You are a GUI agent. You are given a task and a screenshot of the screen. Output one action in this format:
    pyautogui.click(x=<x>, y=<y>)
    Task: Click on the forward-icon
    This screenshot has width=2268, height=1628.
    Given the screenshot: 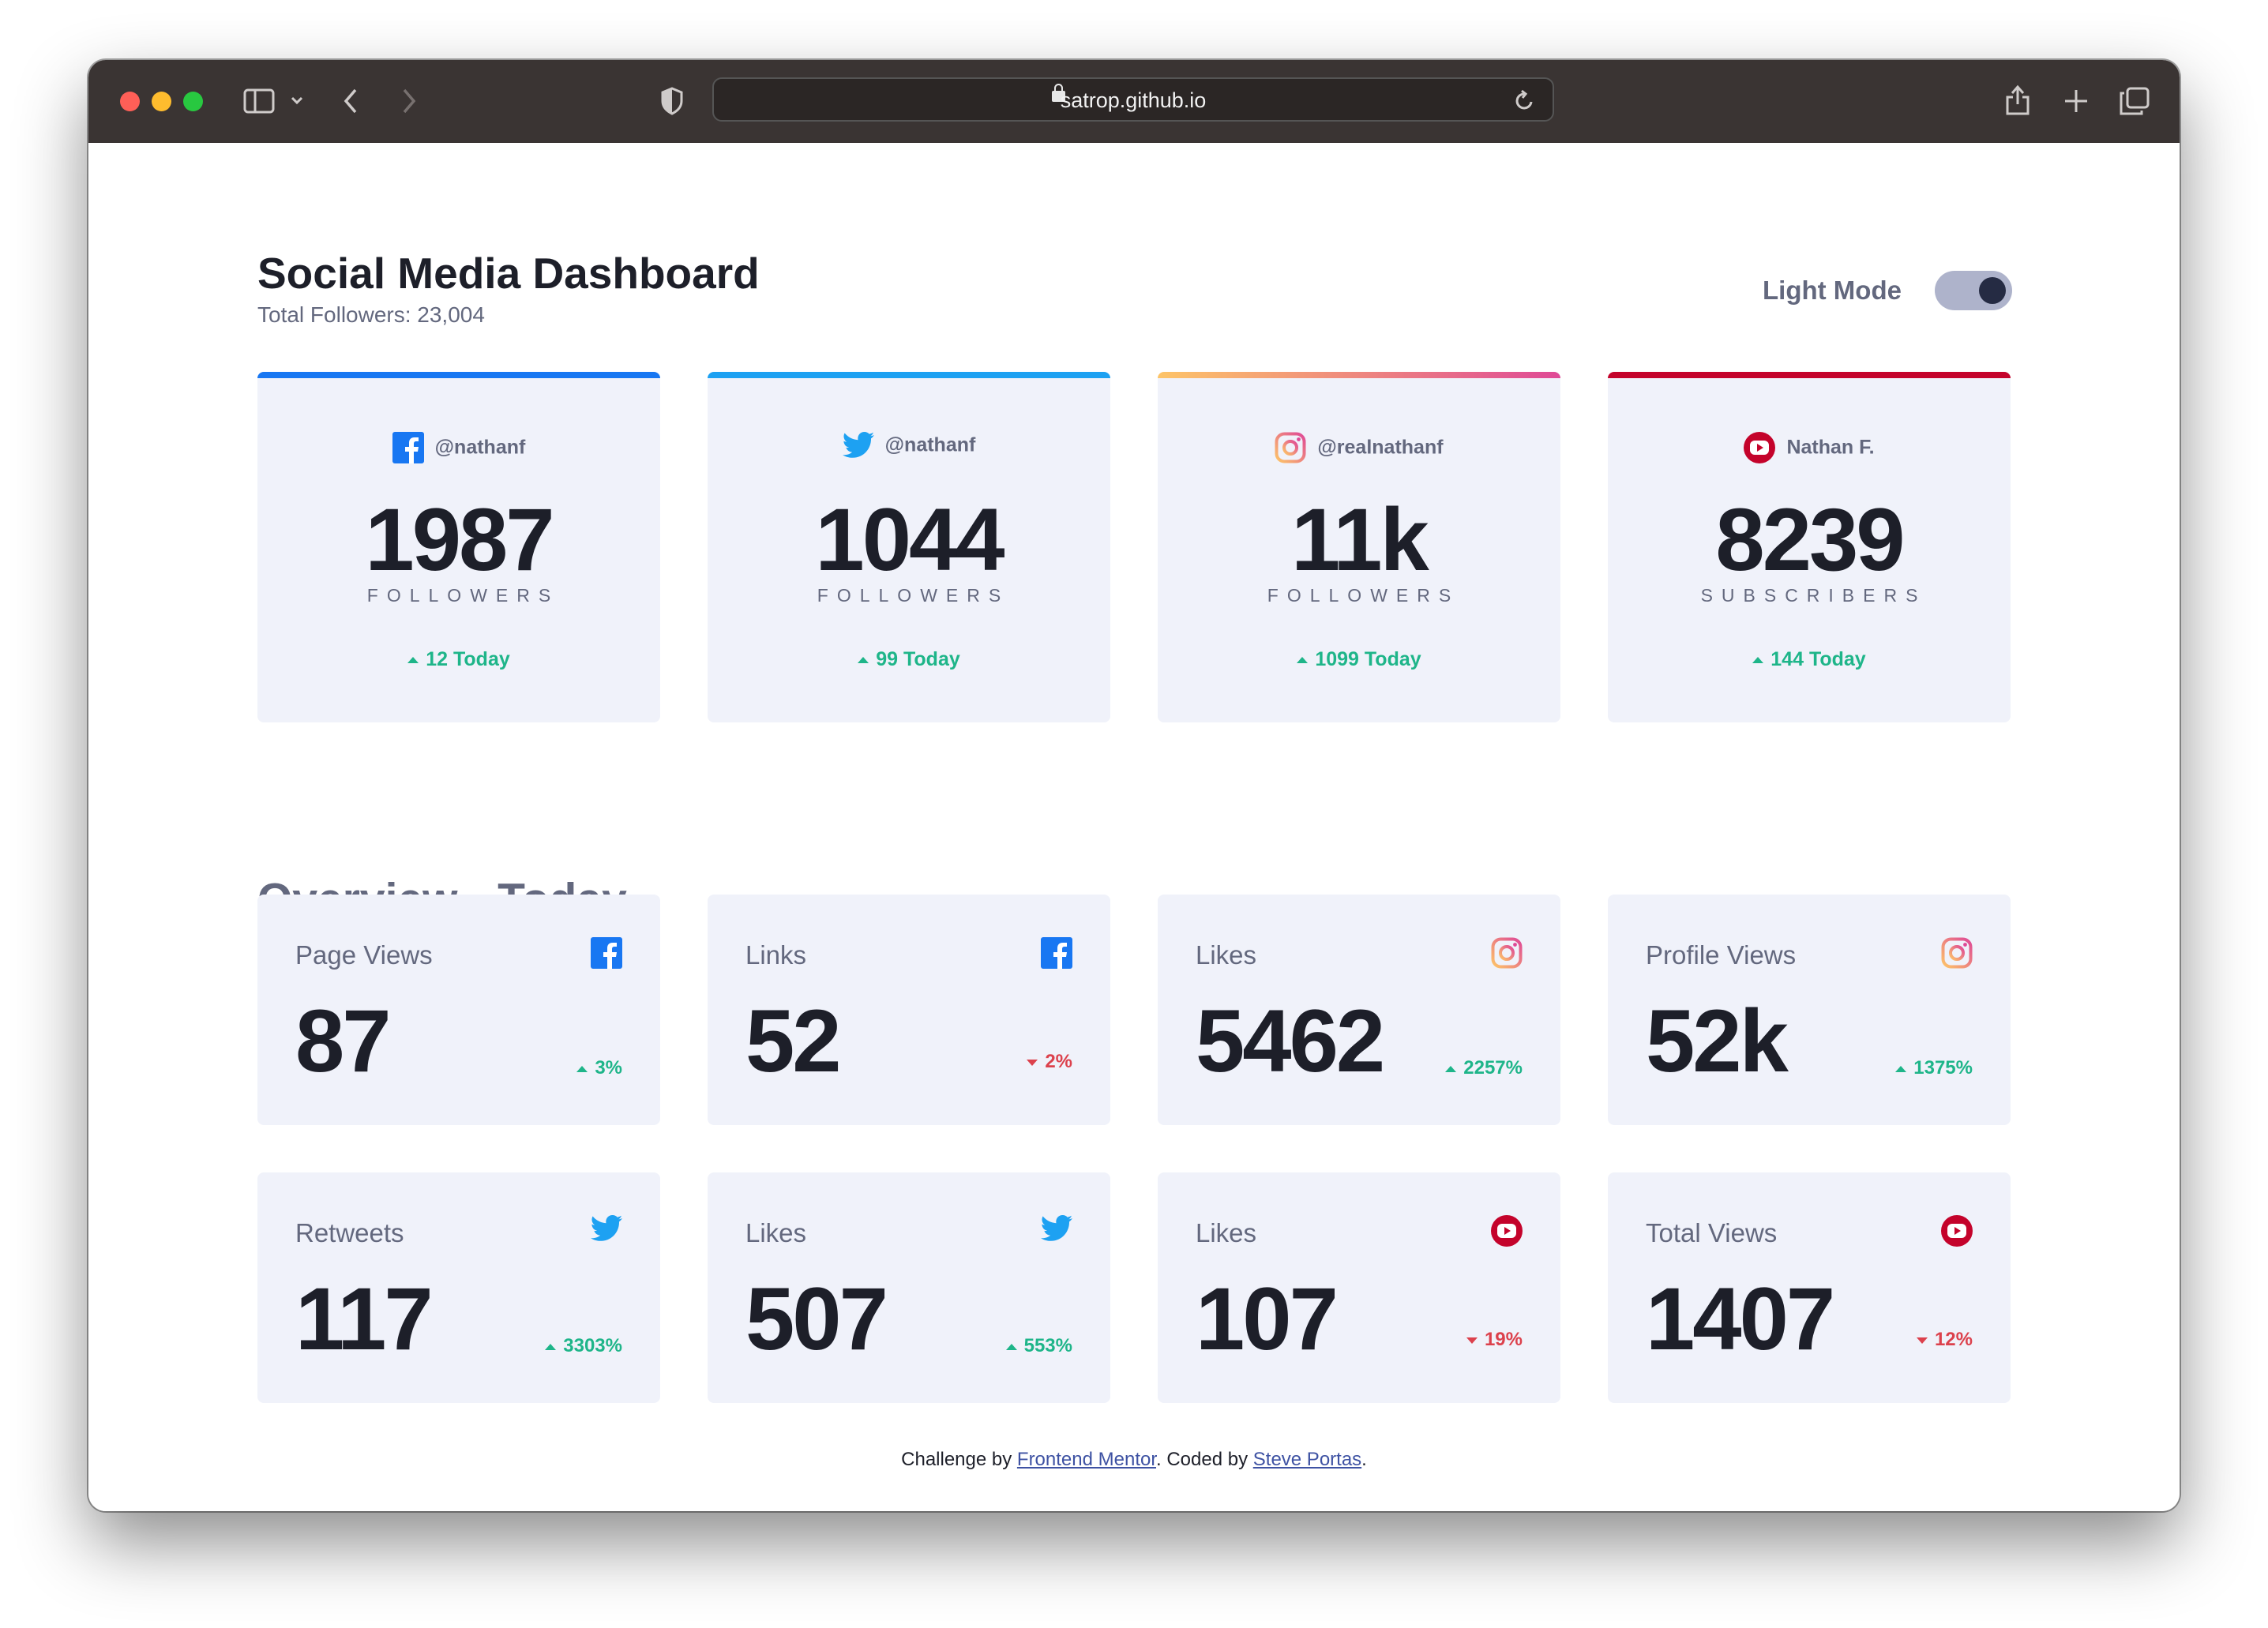 What is the action you would take?
    pyautogui.click(x=409, y=101)
    